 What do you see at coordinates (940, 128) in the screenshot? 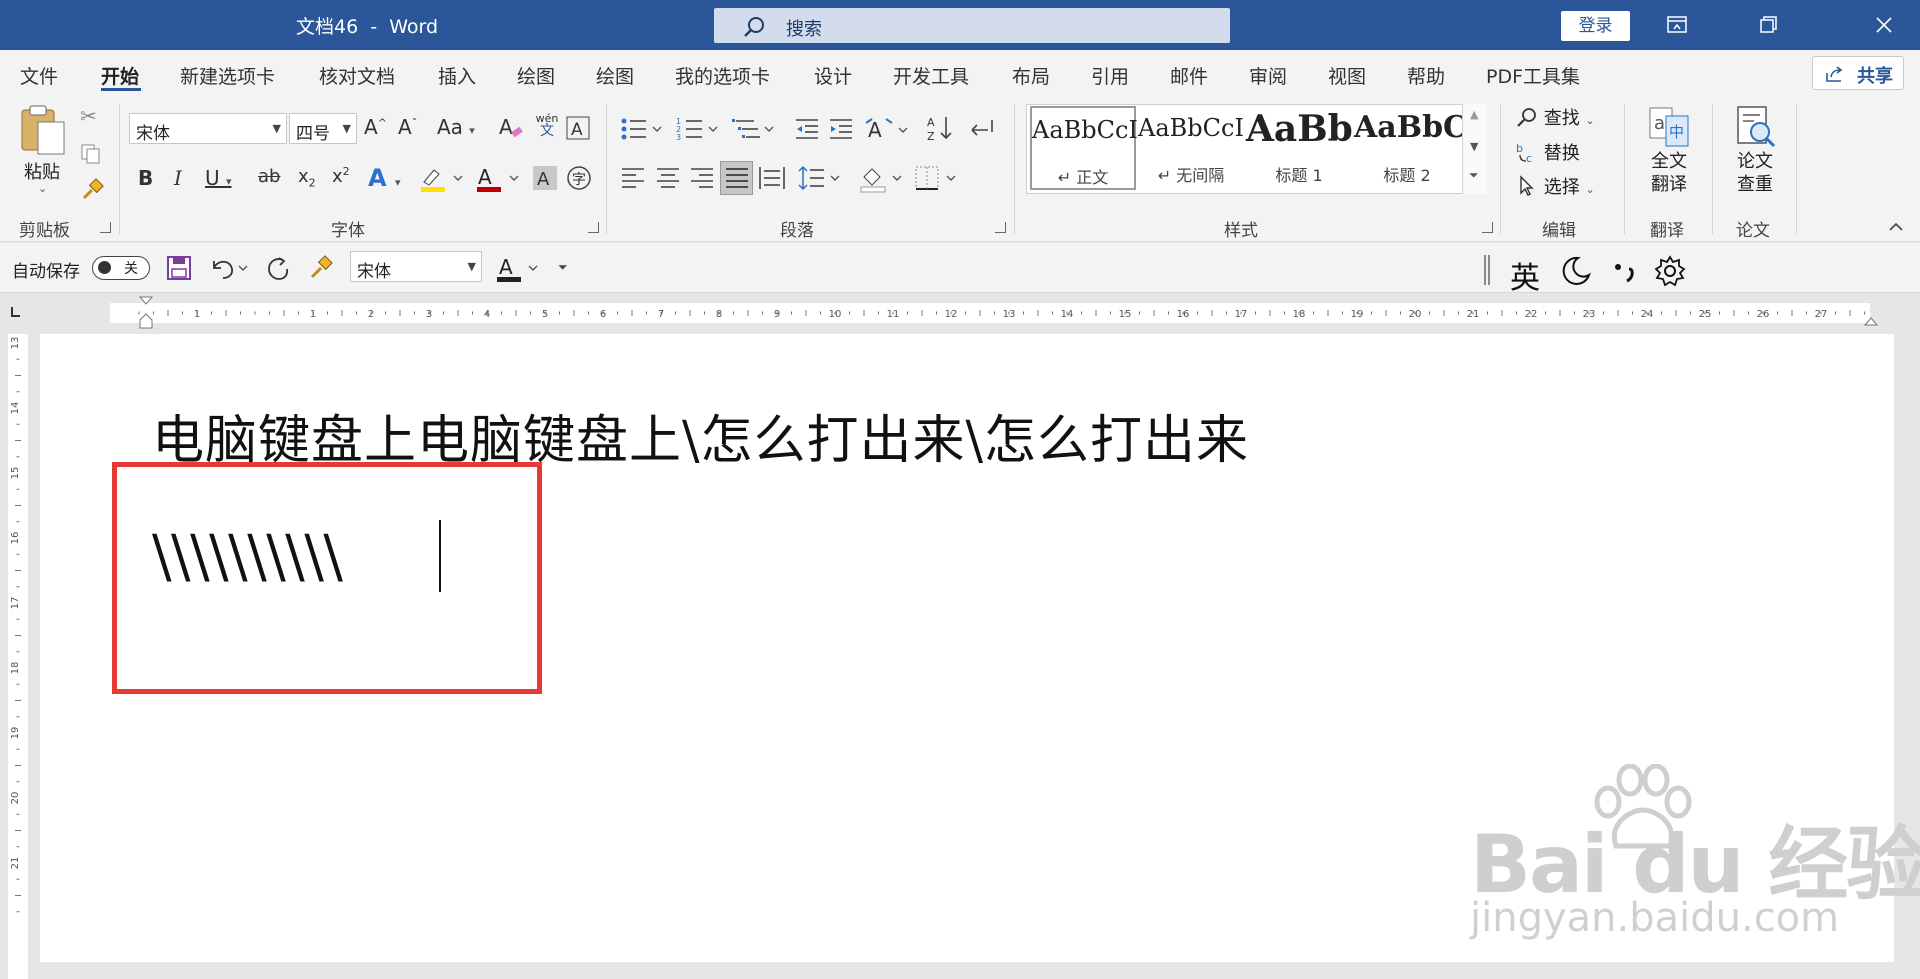
I see `sort-icon: AZ` at bounding box center [940, 128].